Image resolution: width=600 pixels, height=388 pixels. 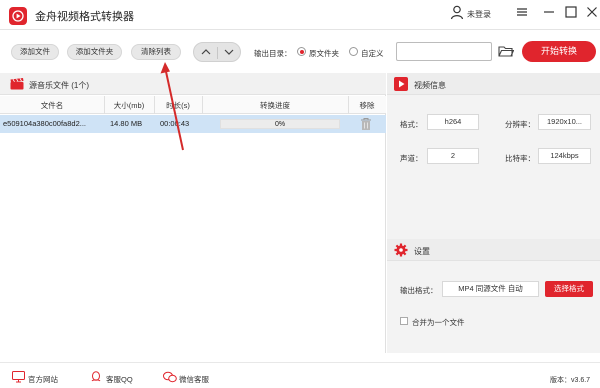 I want to click on login-button: 未登录, so click(x=476, y=14).